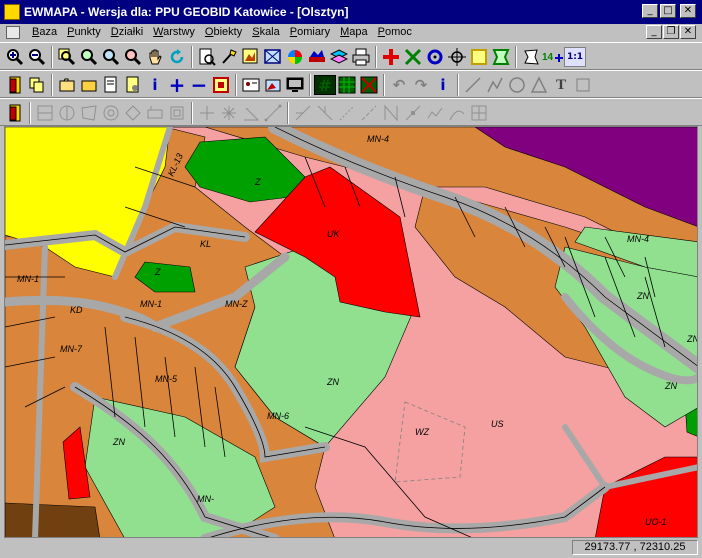 This screenshot has height=558, width=702. Describe the element at coordinates (28, 279) in the screenshot. I see `zone-label: MN-1` at that location.